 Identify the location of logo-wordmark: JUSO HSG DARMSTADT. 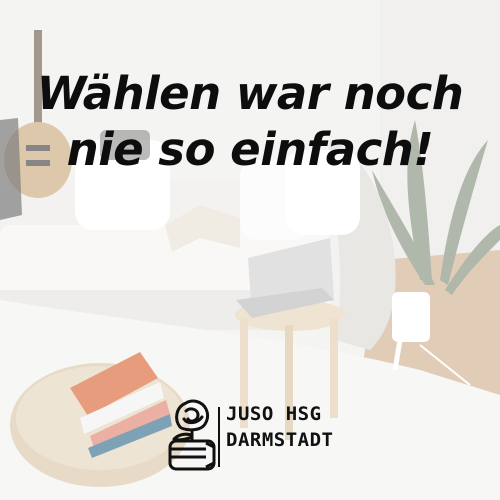
(279, 427).